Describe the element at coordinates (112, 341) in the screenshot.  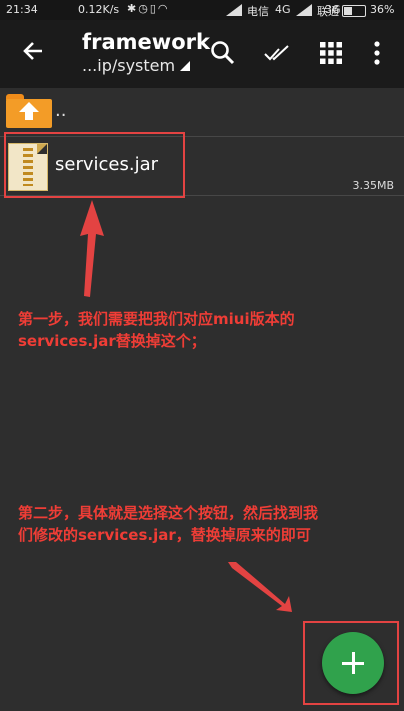
I see `annotation-step1-line2: services.jar替换掉这个；` at that location.